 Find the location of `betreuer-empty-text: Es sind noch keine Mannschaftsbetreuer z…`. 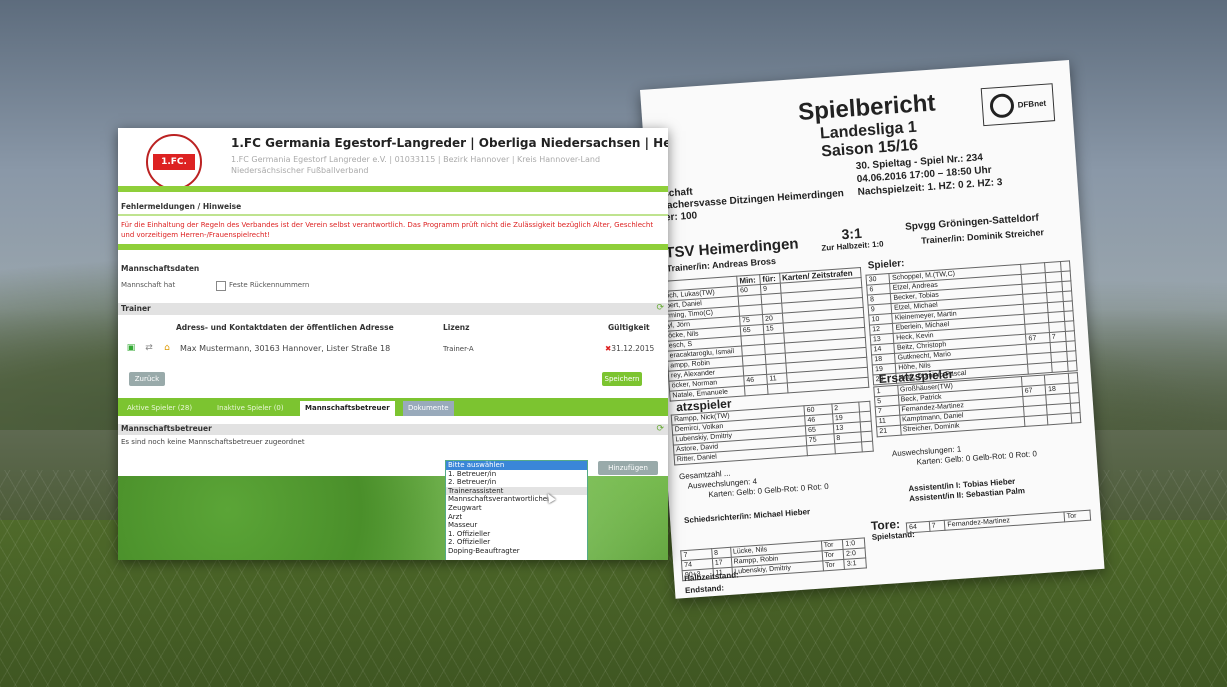

betreuer-empty-text: Es sind noch keine Mannschaftsbetreuer z… is located at coordinates (213, 442).